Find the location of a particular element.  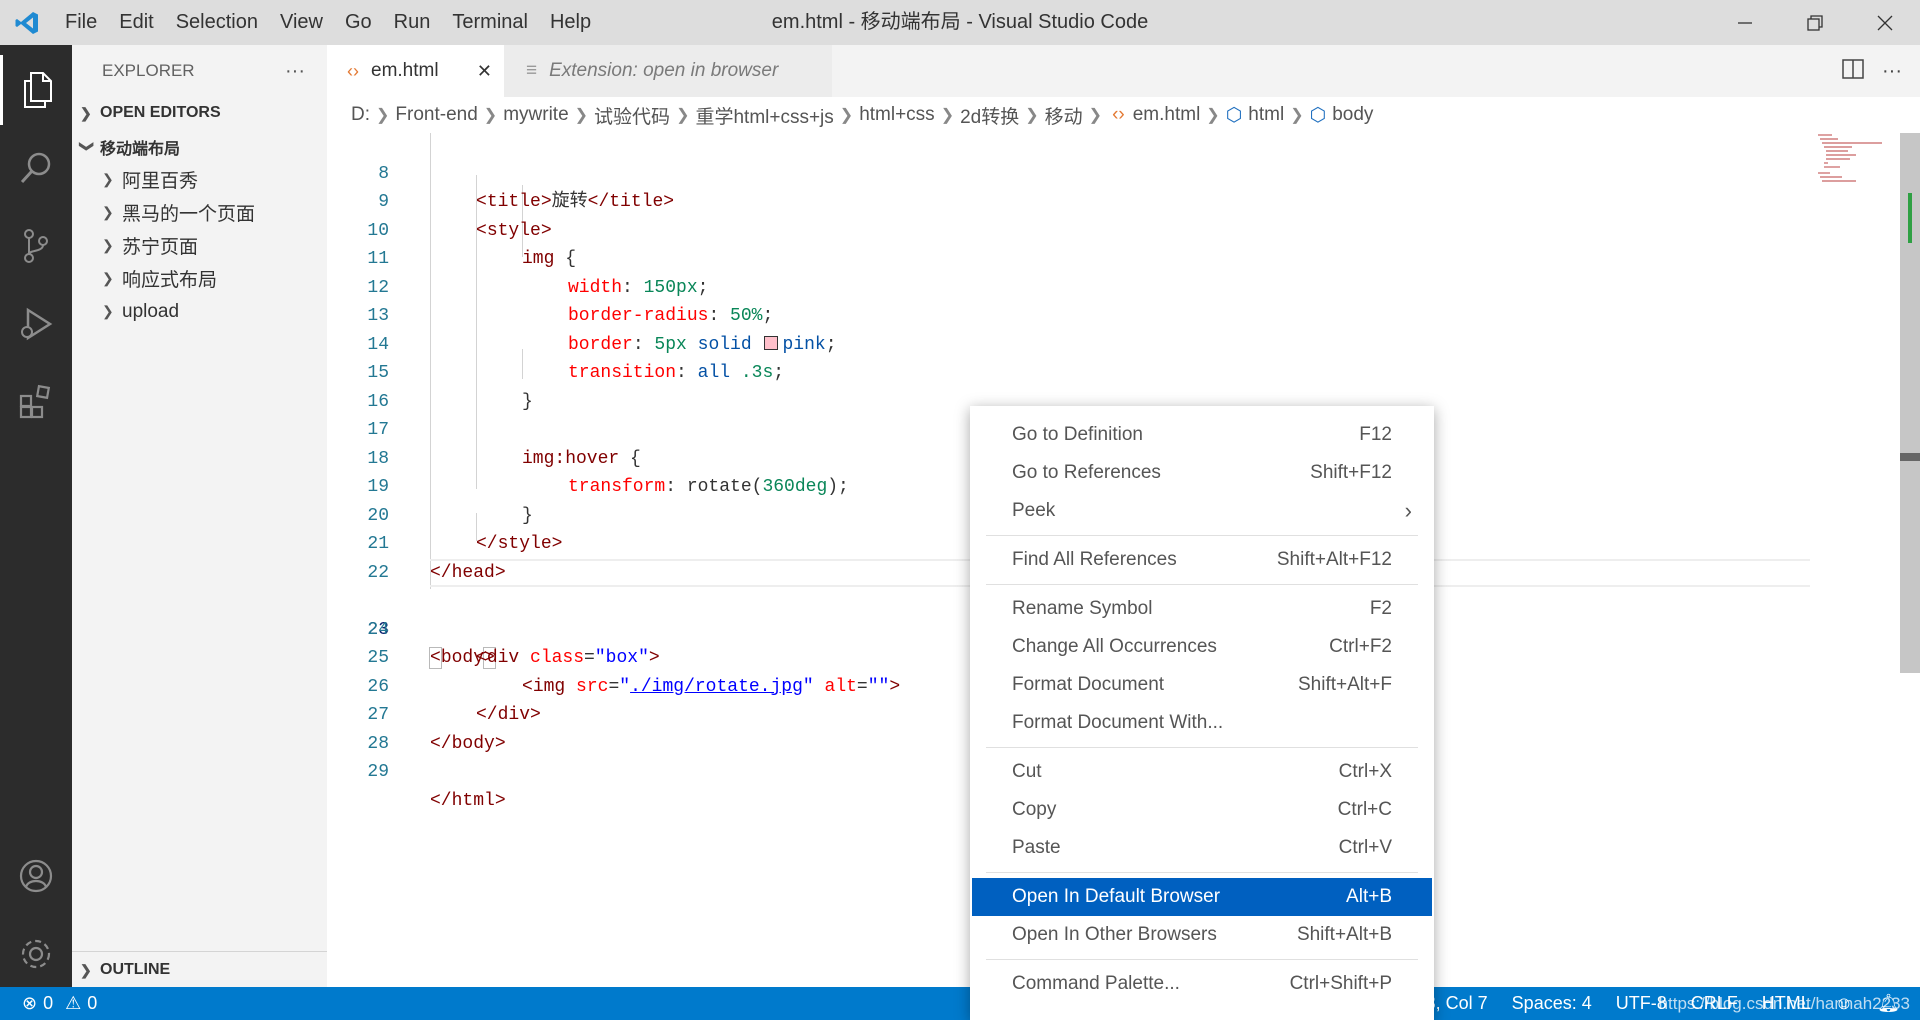

code-line: 9 <style> is located at coordinates (1052, 200).